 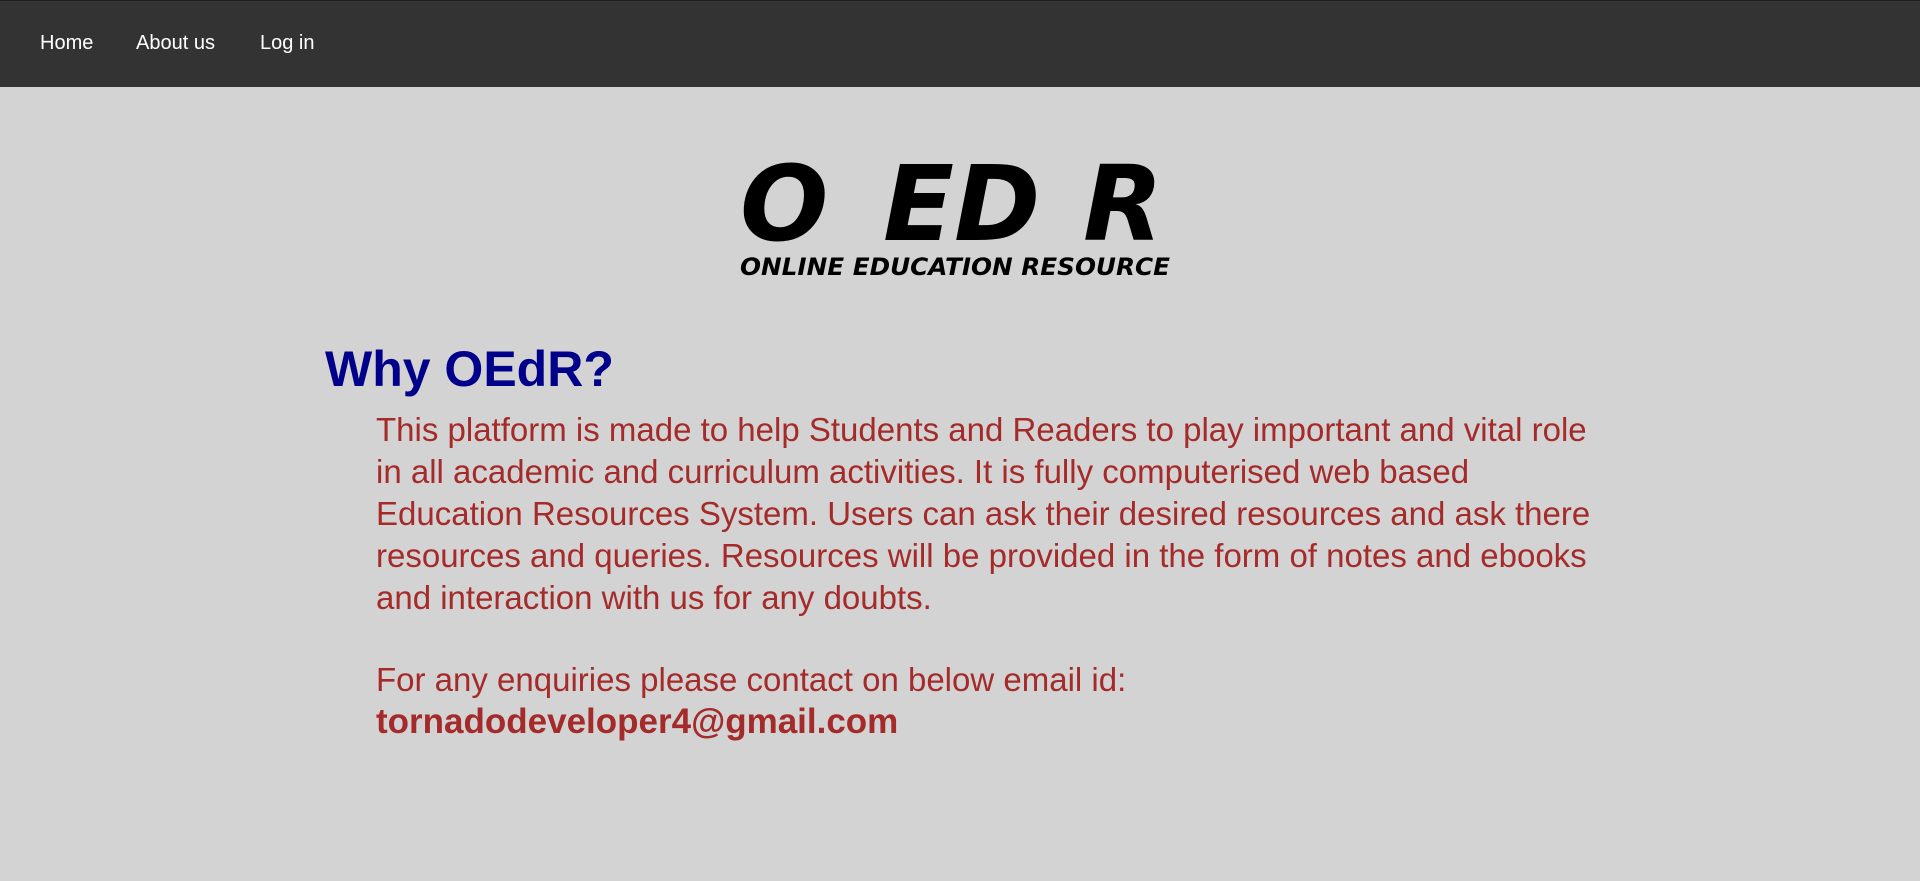 What do you see at coordinates (175, 43) in the screenshot?
I see `nav-about-us-link: About us` at bounding box center [175, 43].